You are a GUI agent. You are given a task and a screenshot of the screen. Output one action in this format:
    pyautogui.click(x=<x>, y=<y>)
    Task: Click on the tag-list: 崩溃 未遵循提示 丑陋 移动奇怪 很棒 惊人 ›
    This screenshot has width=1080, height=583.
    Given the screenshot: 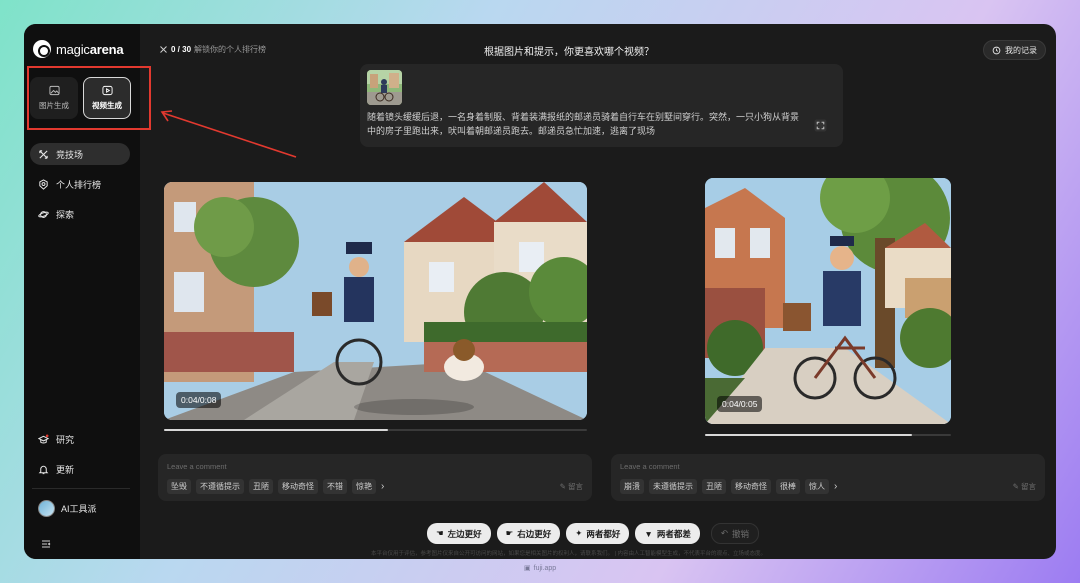 What is the action you would take?
    pyautogui.click(x=728, y=486)
    